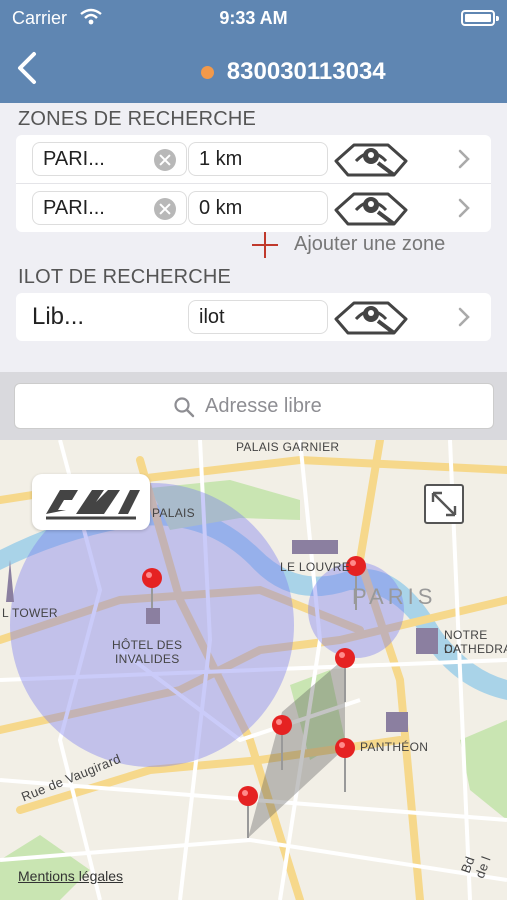 The height and width of the screenshot is (900, 507). I want to click on address-search-input: Adresse libre, so click(254, 406).